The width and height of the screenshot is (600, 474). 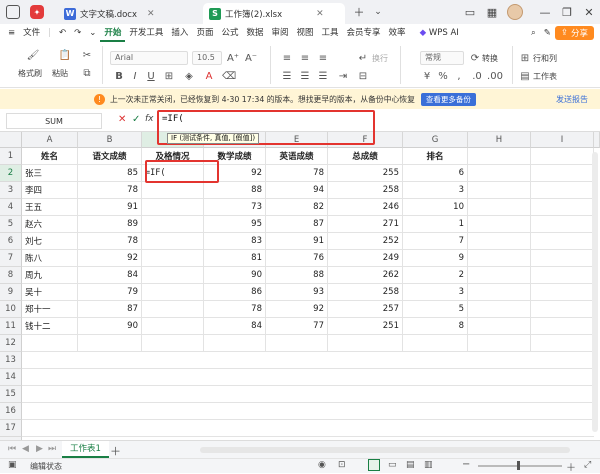 What do you see at coordinates (25, 449) in the screenshot?
I see `prev-sheet-icon: ◀` at bounding box center [25, 449].